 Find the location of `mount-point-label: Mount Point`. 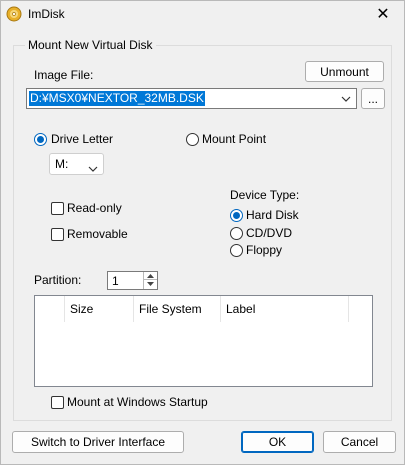

mount-point-label: Mount Point is located at coordinates (234, 139).